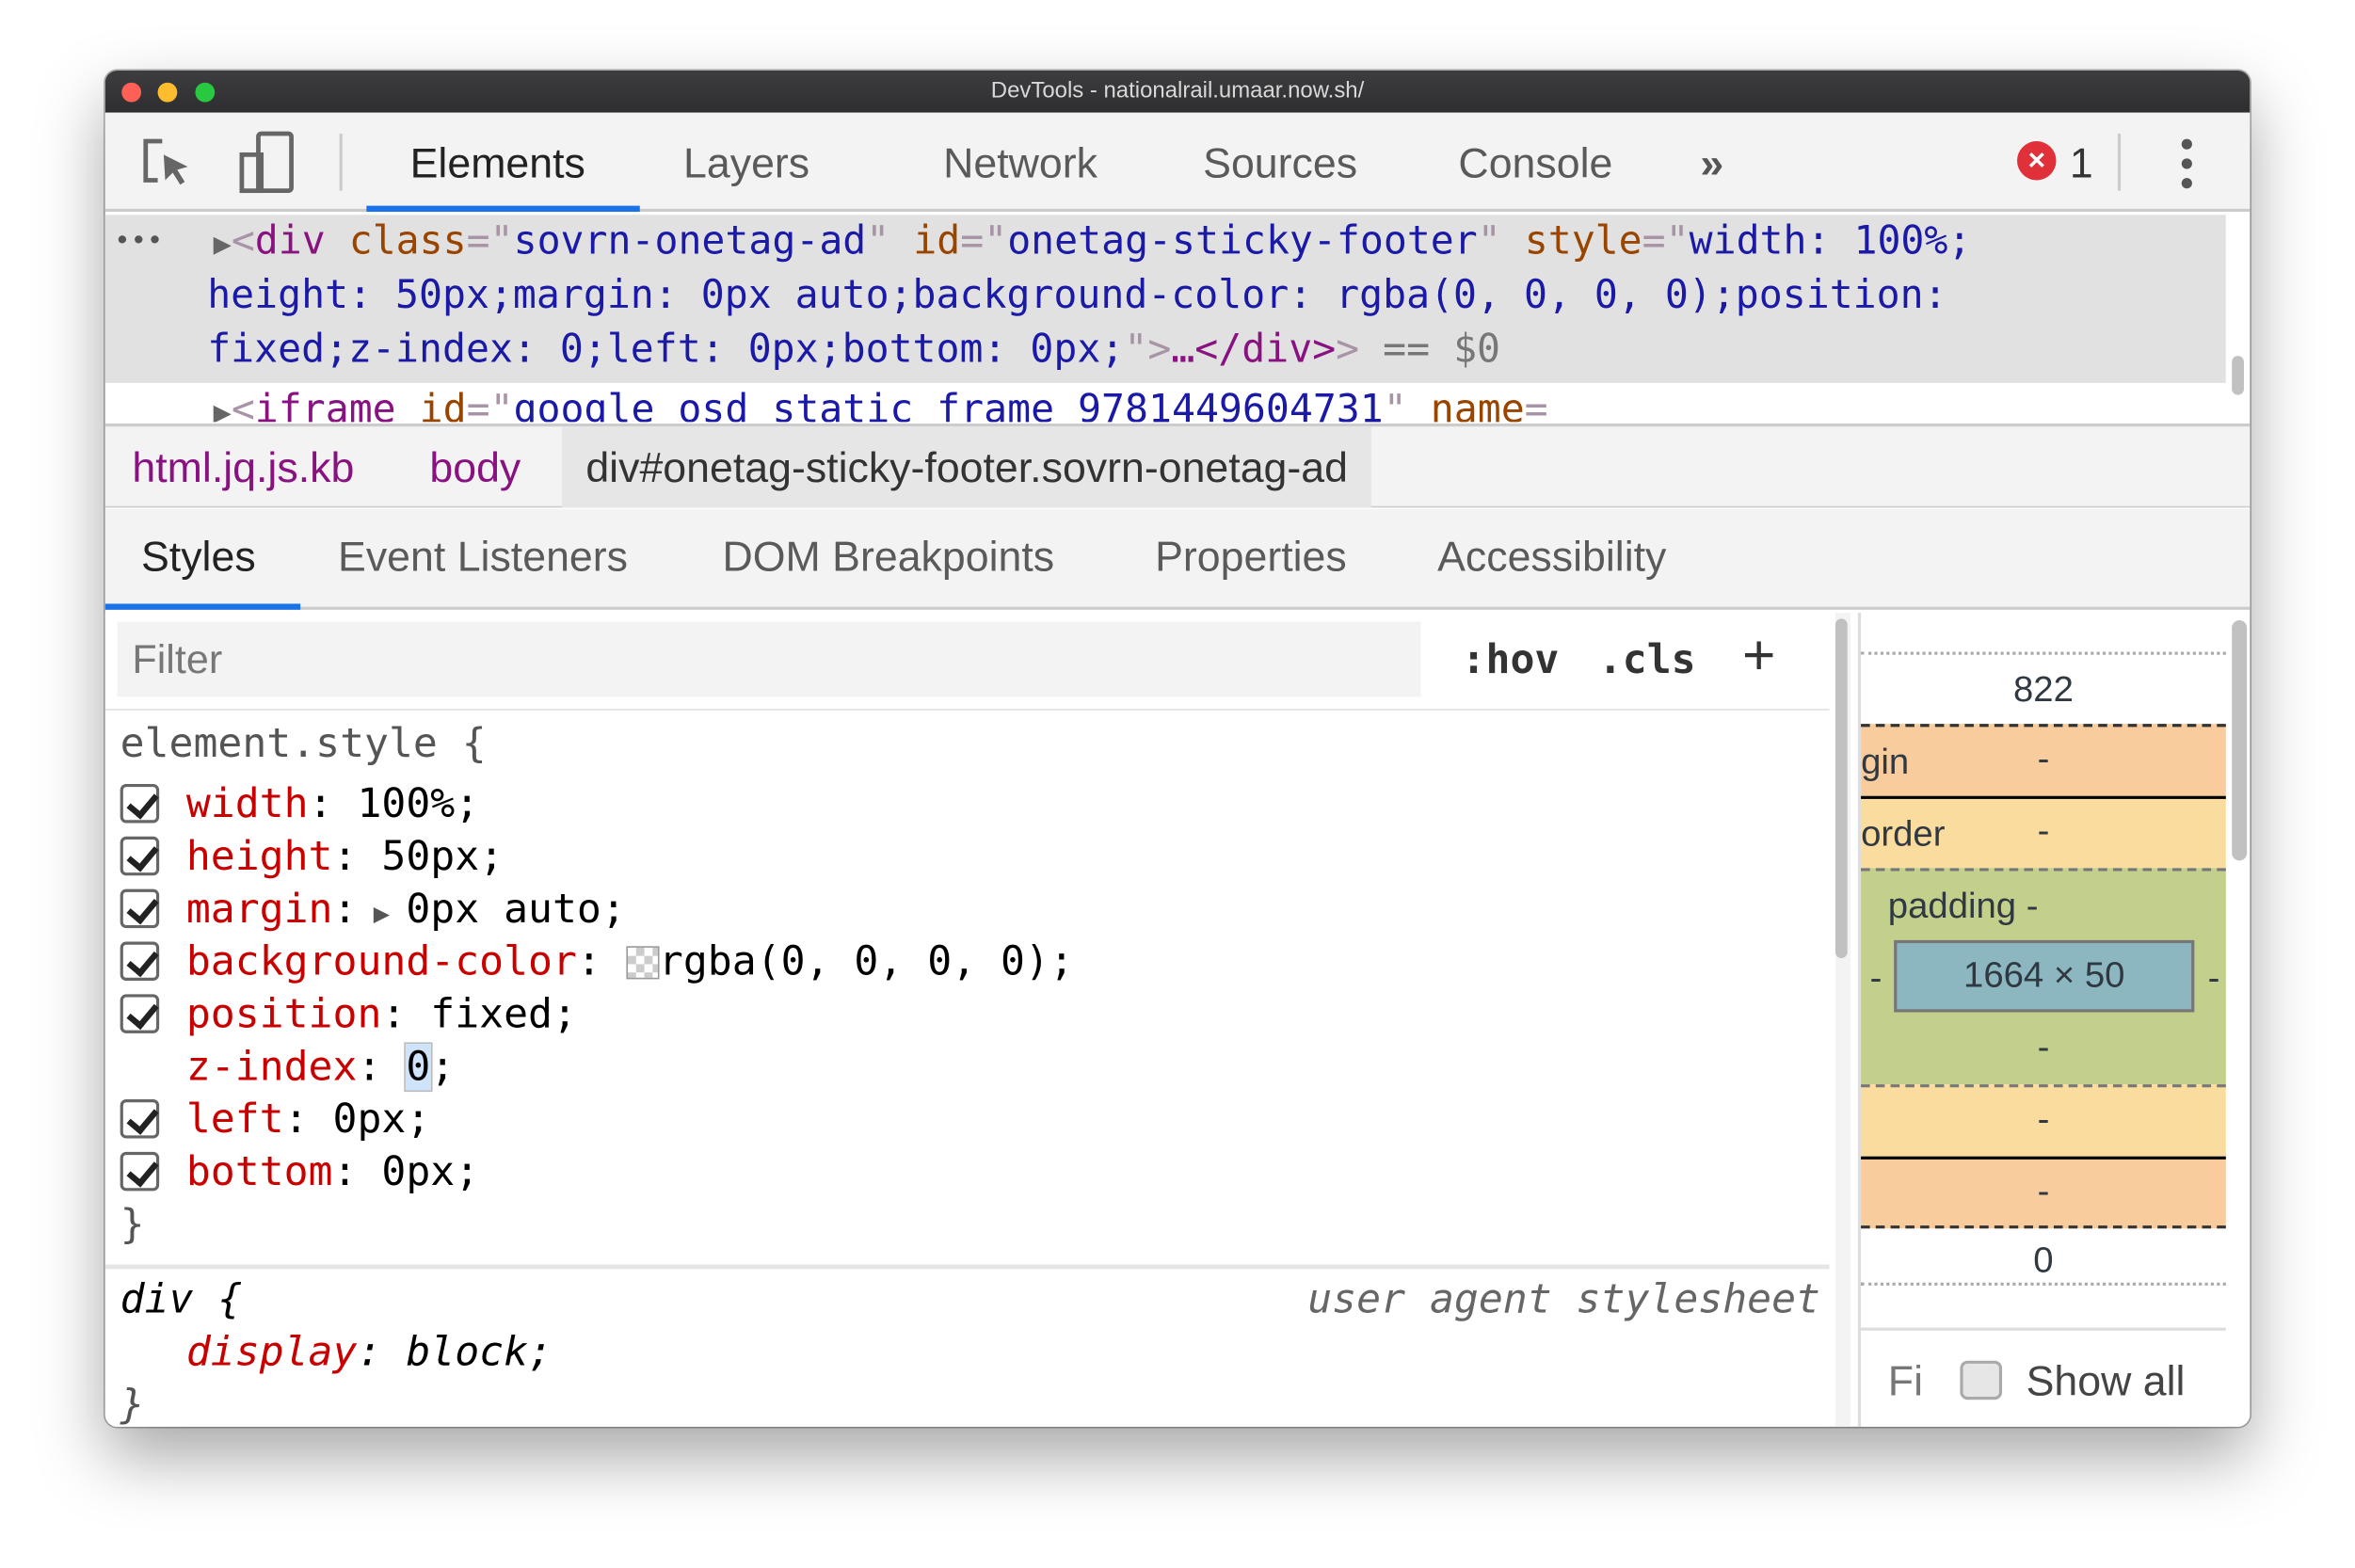 This screenshot has width=2355, height=1568. I want to click on ua-rule-close: }, so click(132, 1404).